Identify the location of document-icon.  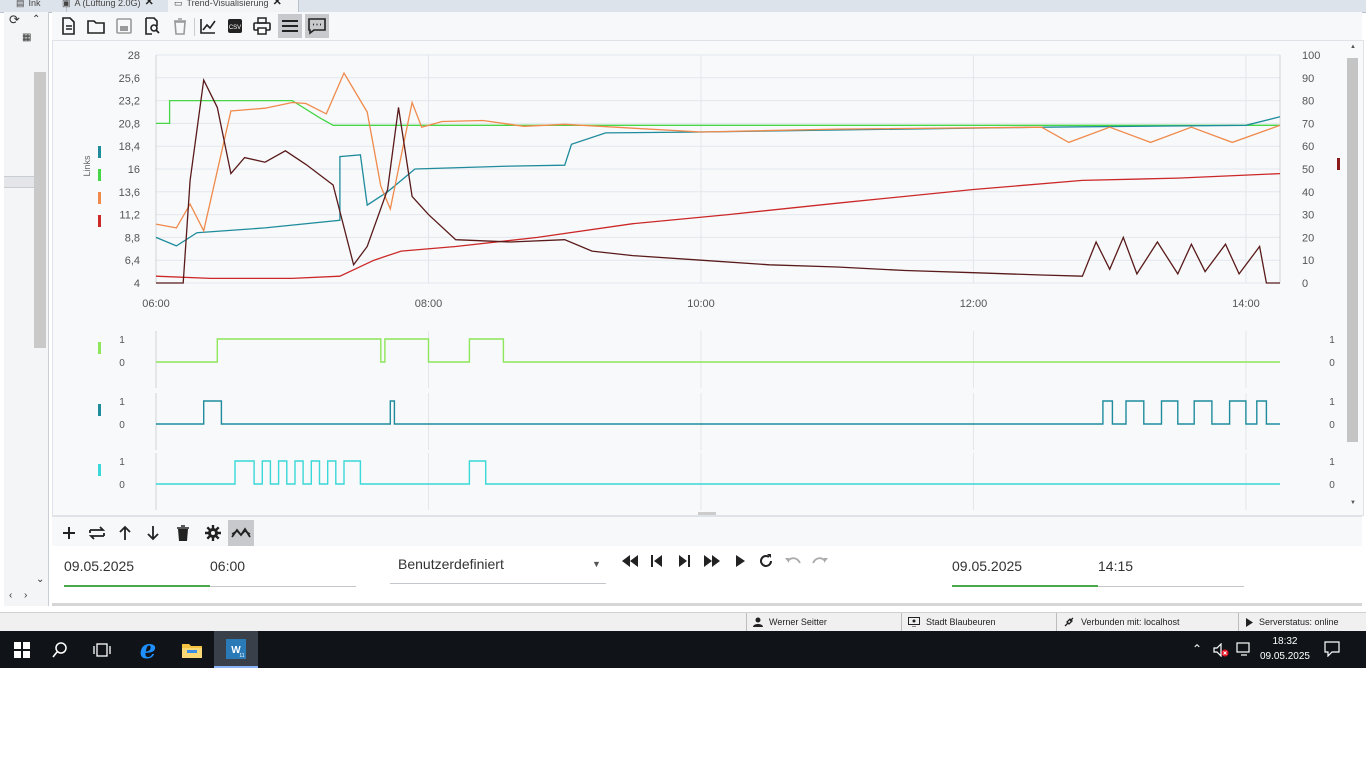
(68, 26).